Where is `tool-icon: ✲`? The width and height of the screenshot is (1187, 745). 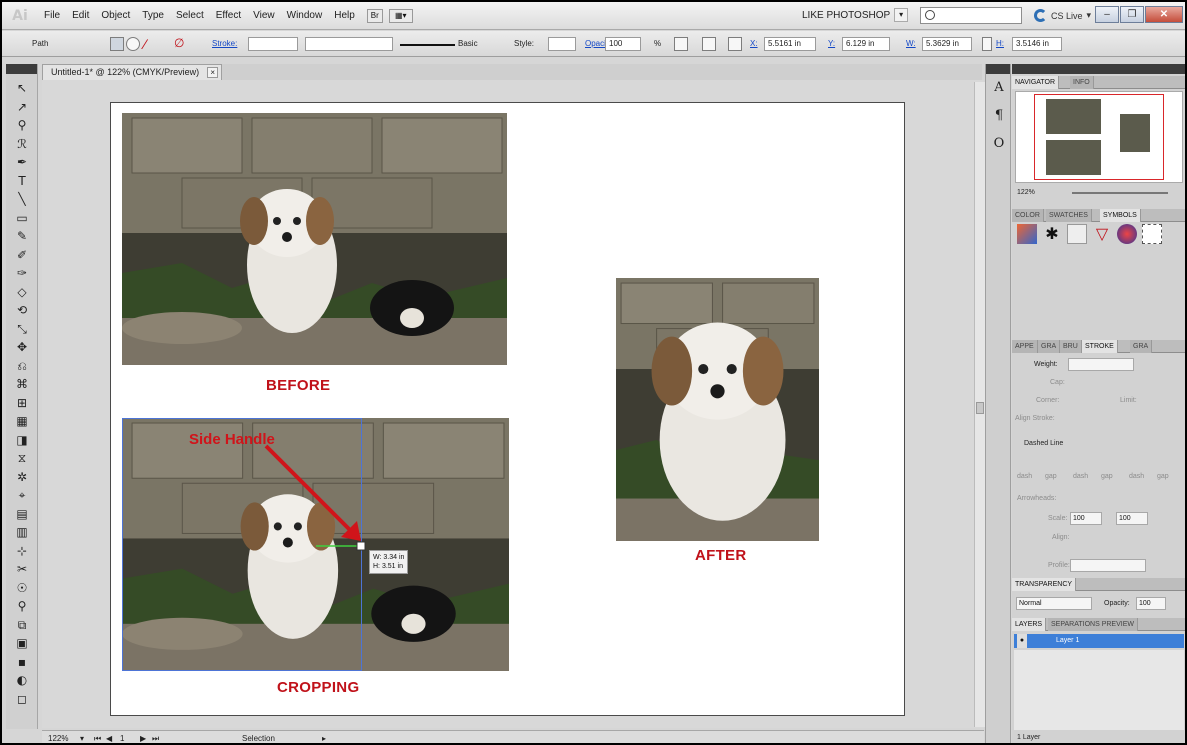 tool-icon: ✲ is located at coordinates (22, 477).